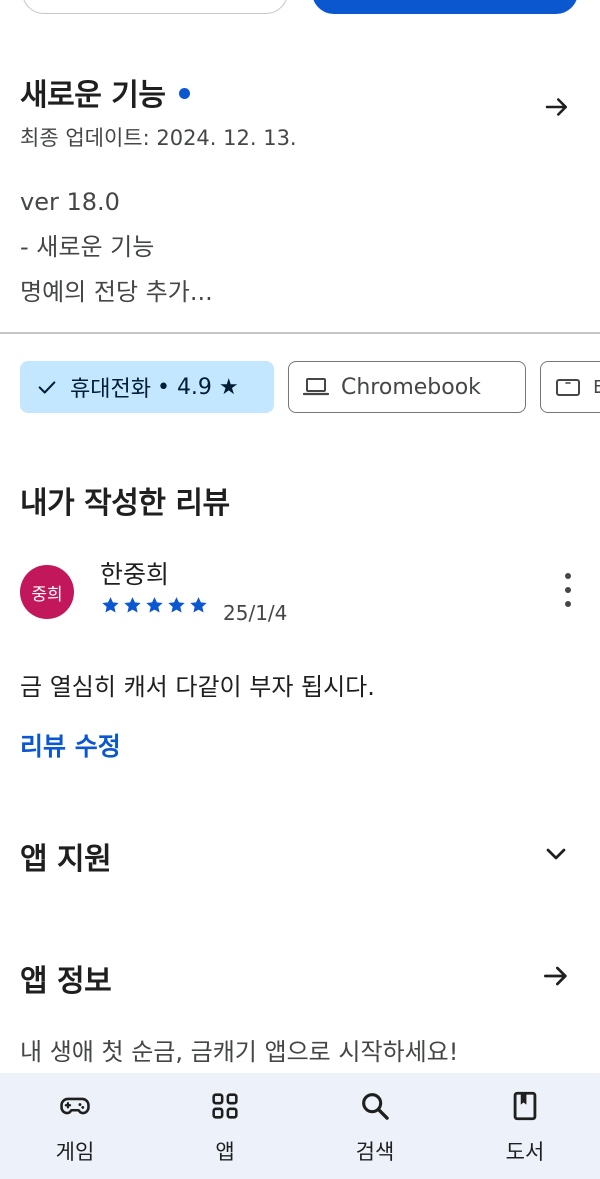  Describe the element at coordinates (300, 855) in the screenshot. I see `app-support-section: 앱 지원` at that location.